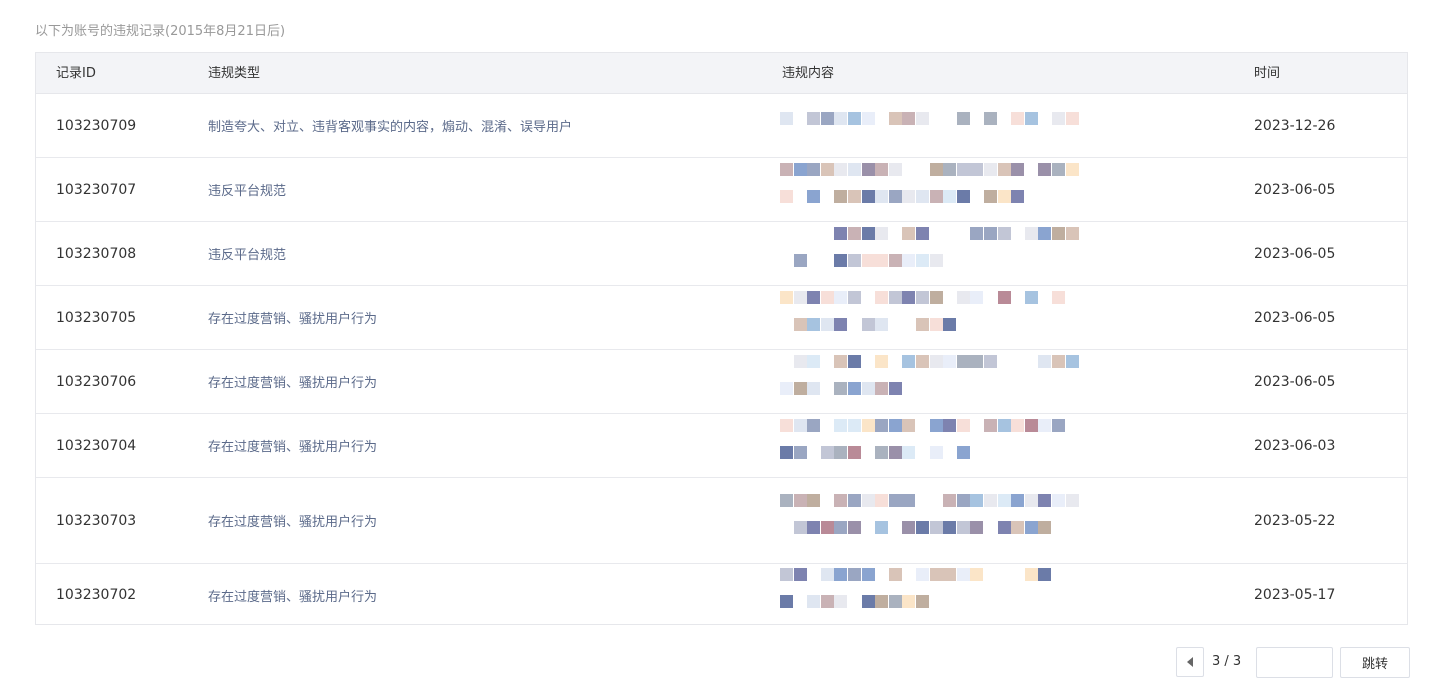 The width and height of the screenshot is (1436, 694). I want to click on page-indicator: 3 / 3, so click(1227, 661).